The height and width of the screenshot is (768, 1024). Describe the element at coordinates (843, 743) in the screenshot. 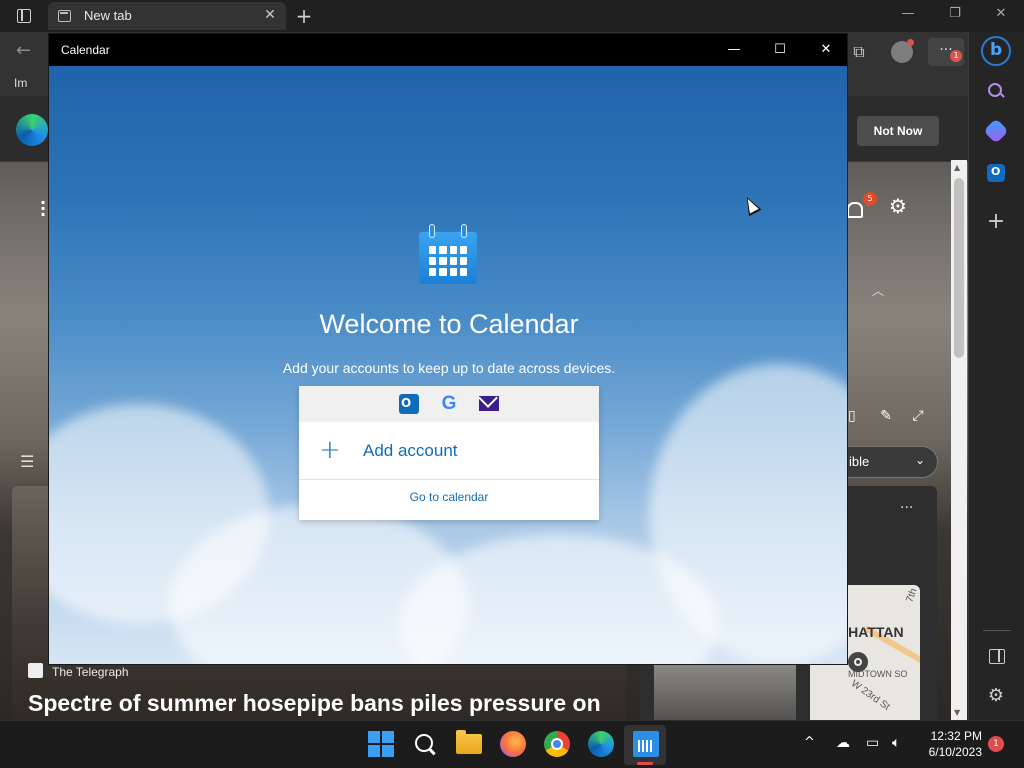

I see `cloud-sync-icon: ☁` at that location.